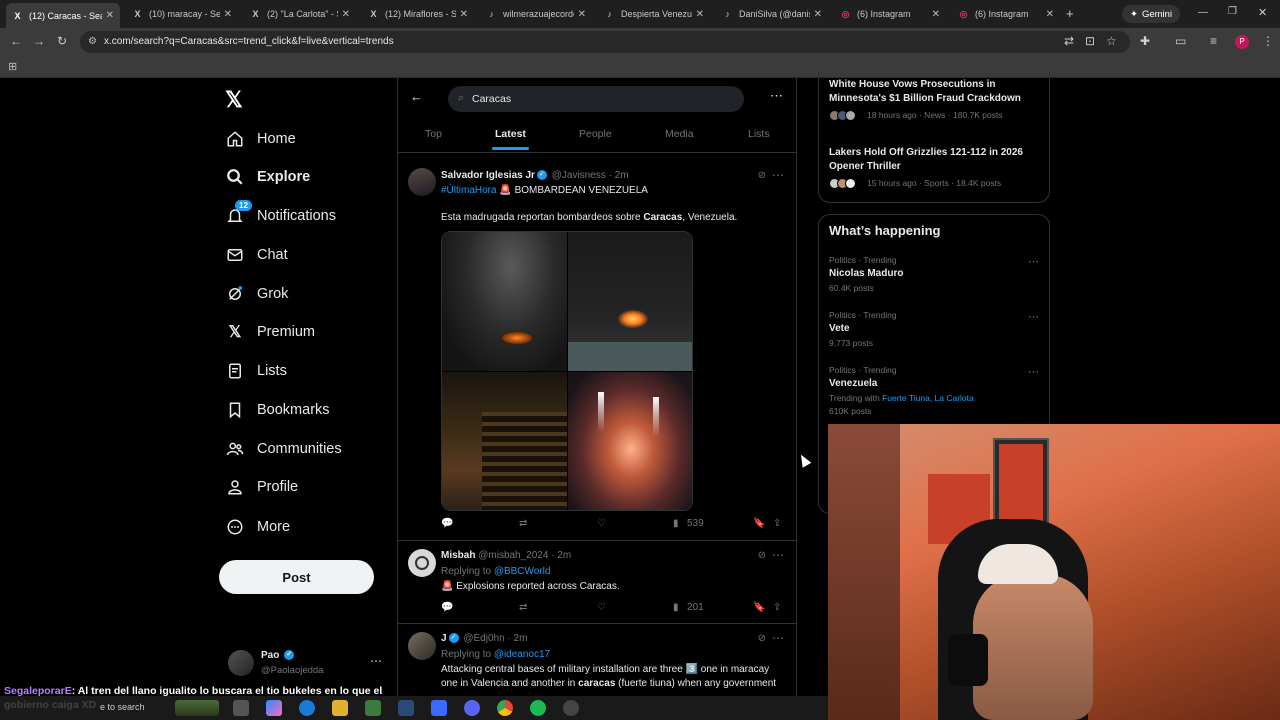 The width and height of the screenshot is (1280, 720). I want to click on post-author-name: J, so click(444, 638).